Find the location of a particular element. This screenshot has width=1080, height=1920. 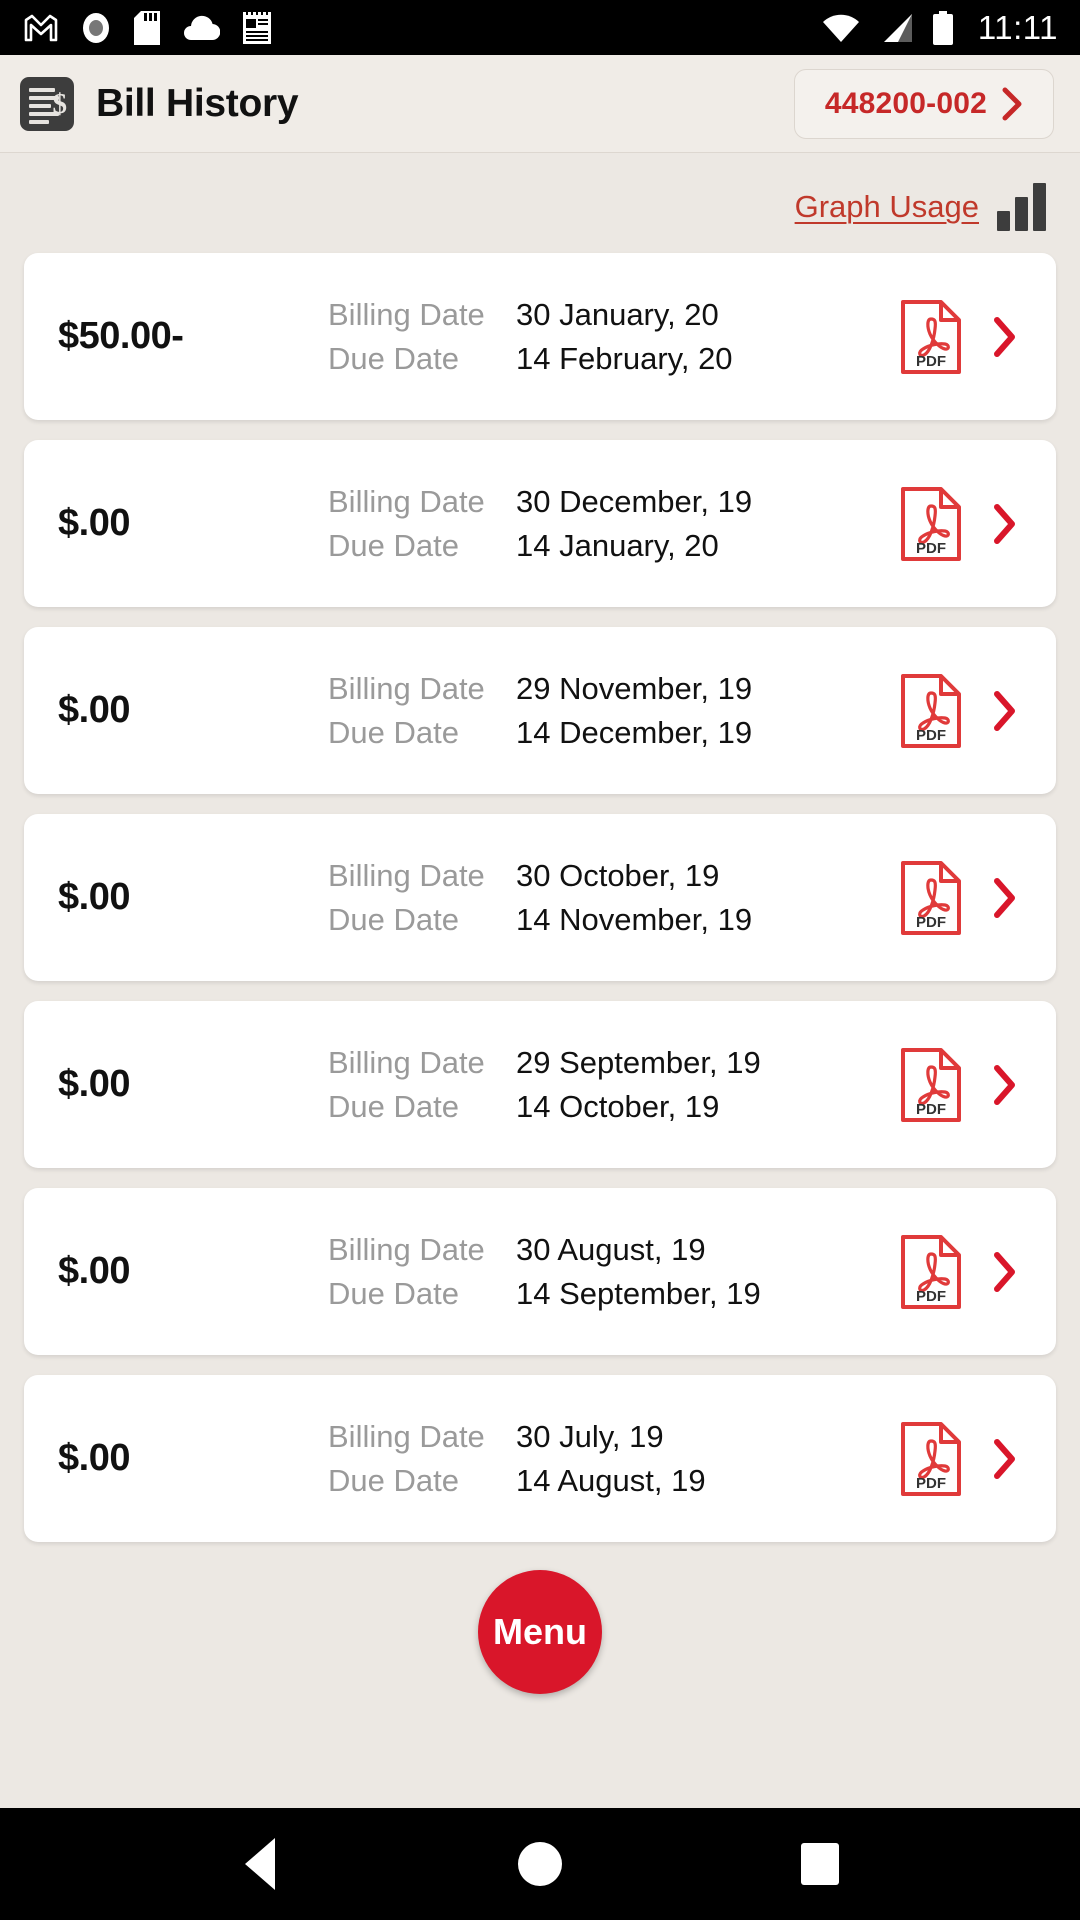

account-number-label: 448200-002 is located at coordinates (905, 103).